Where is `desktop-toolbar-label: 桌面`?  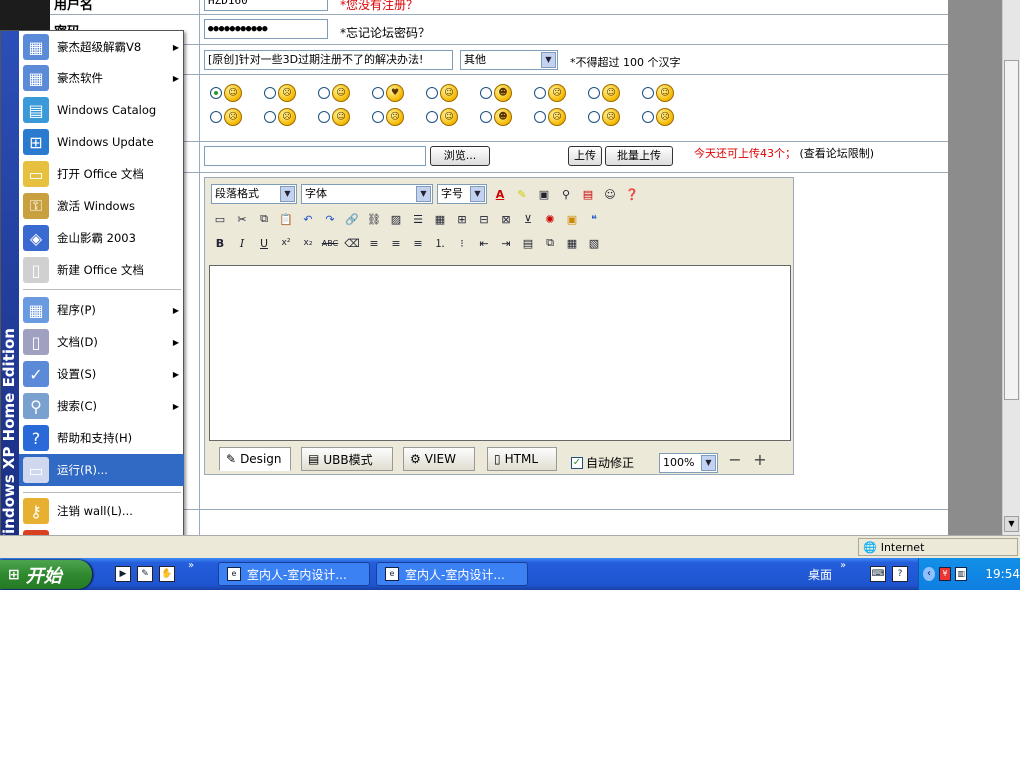 desktop-toolbar-label: 桌面 is located at coordinates (820, 574).